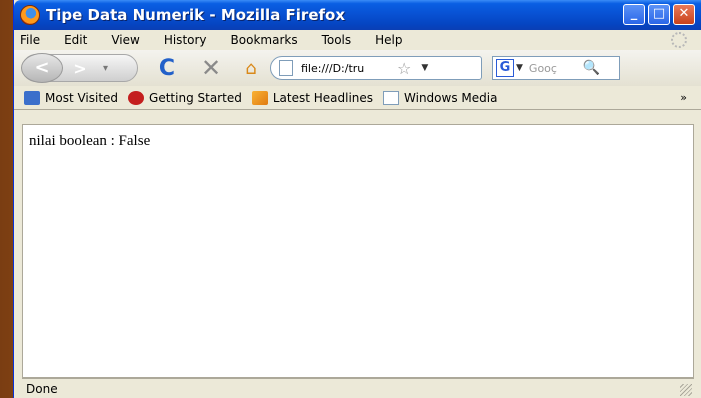  Describe the element at coordinates (683, 97) in the screenshot. I see `bookmarks-overflow-button: »` at that location.